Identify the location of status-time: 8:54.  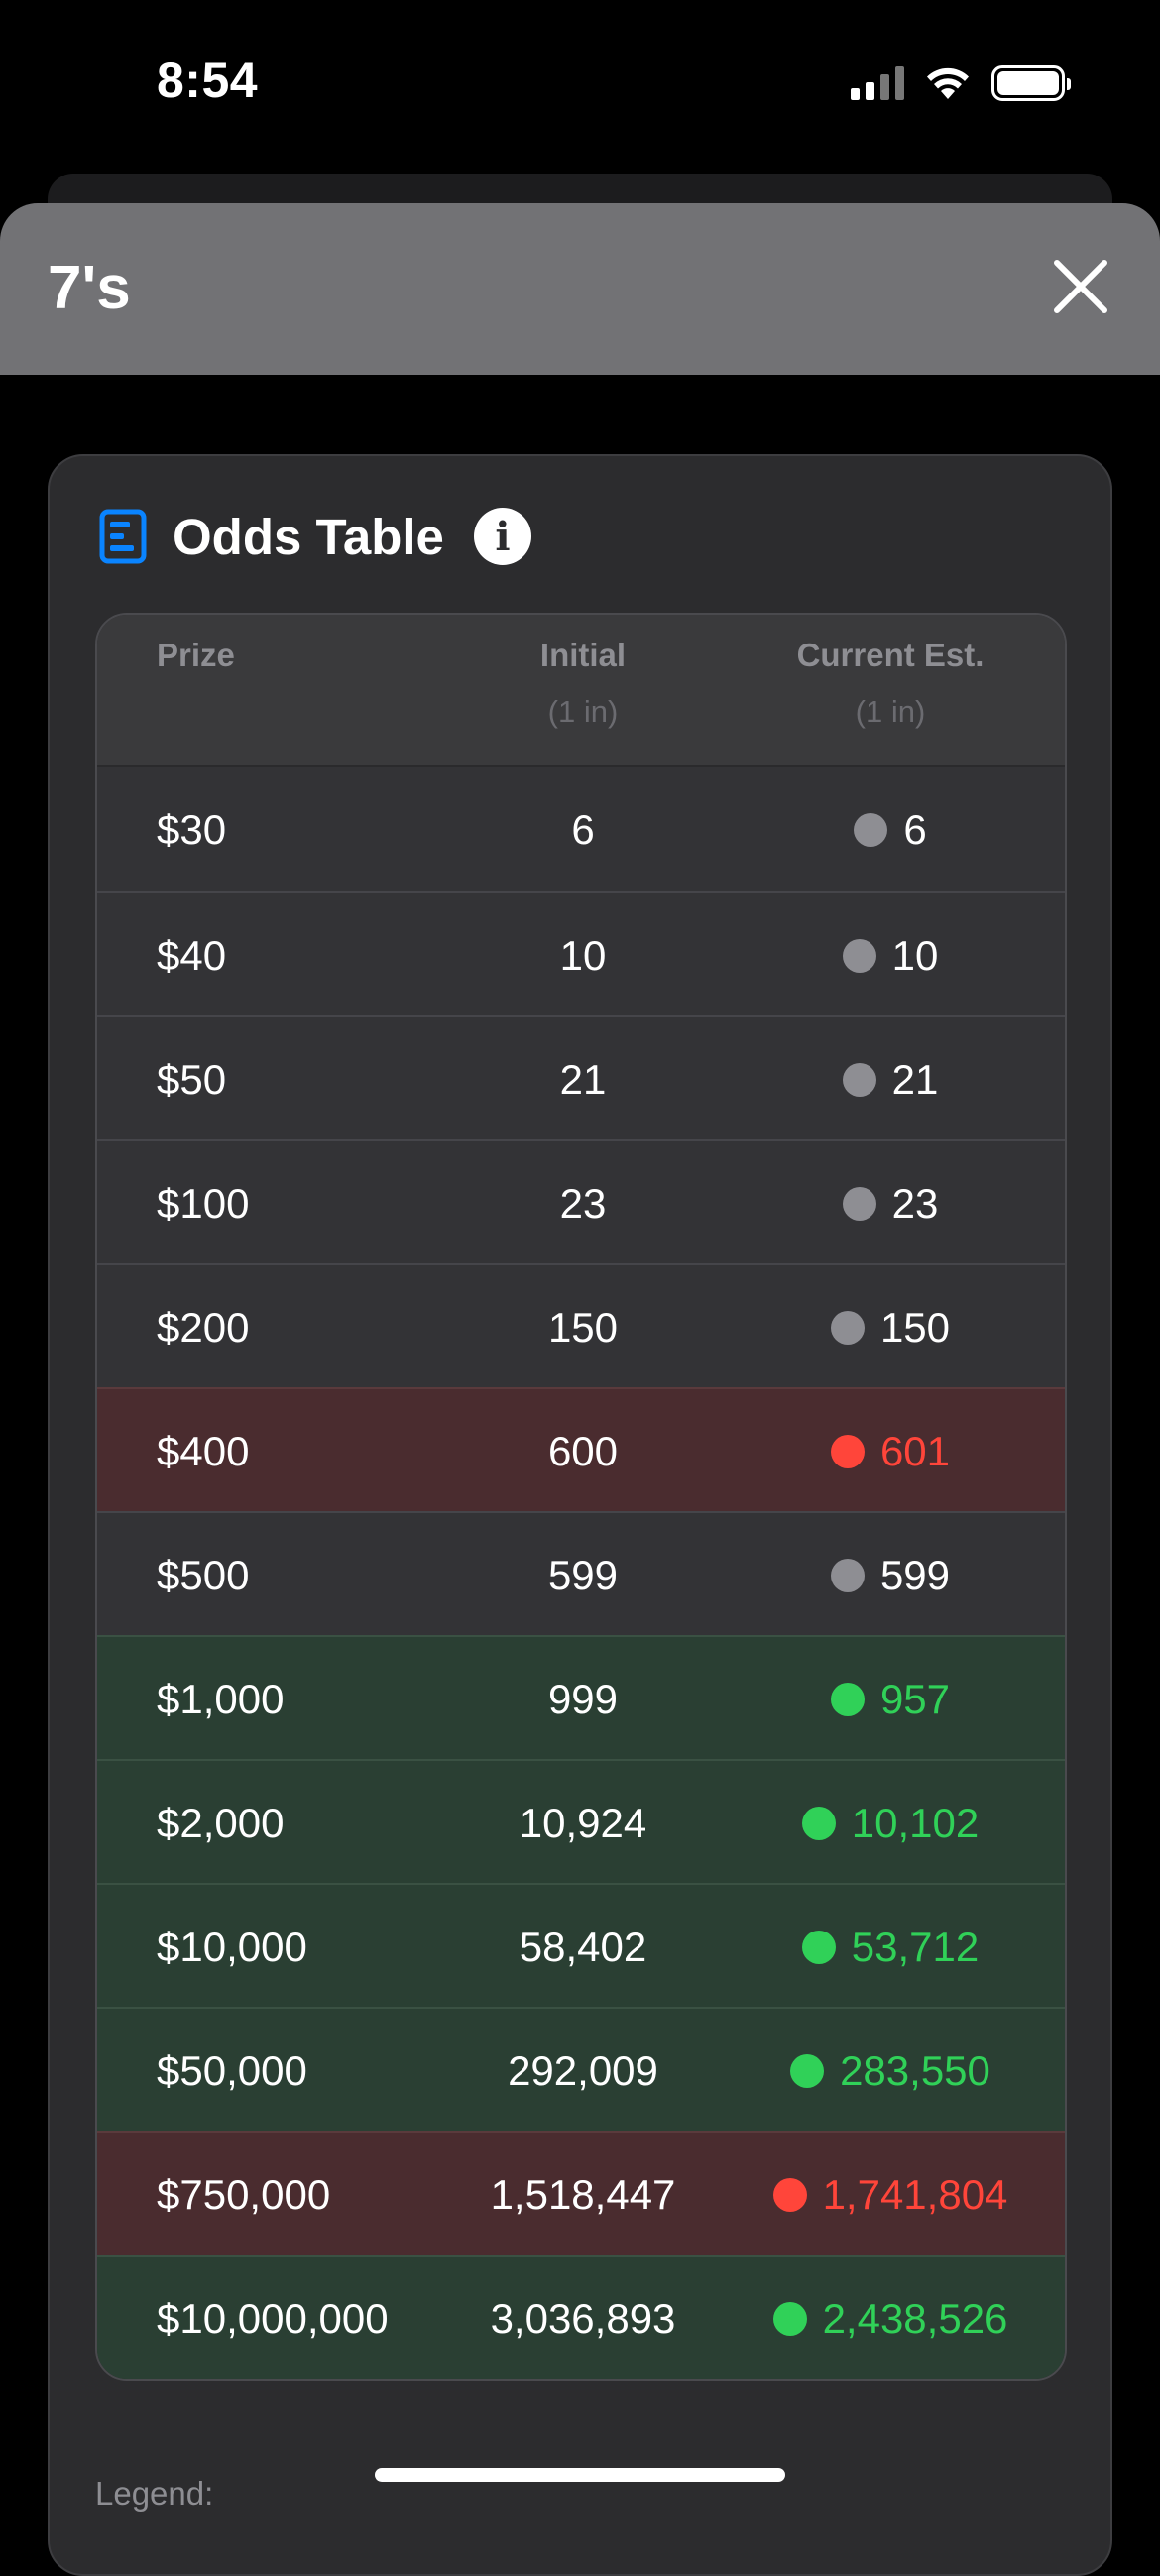
(208, 80).